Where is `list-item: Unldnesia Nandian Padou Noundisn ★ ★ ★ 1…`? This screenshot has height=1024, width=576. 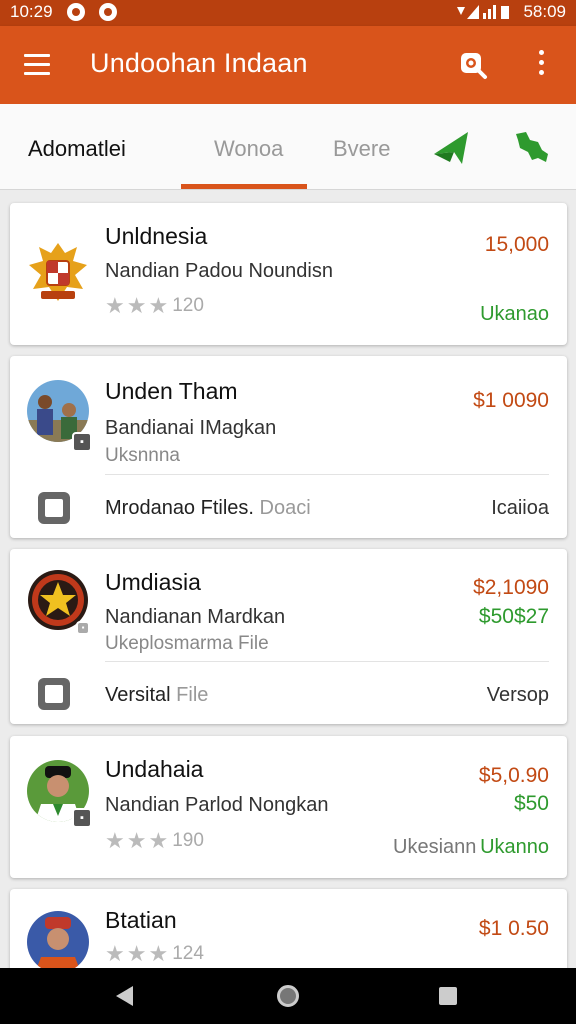 list-item: Unldnesia Nandian Padou Noundisn ★ ★ ★ 1… is located at coordinates (288, 274).